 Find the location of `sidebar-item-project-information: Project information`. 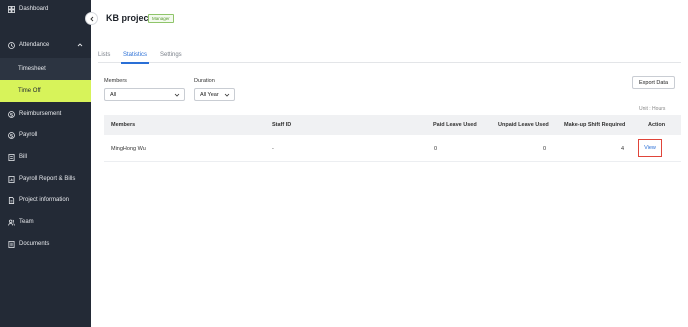

sidebar-item-project-information: Project information is located at coordinates (45, 200).